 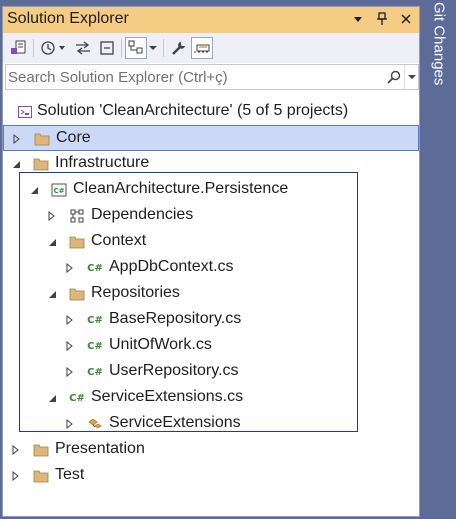 I want to click on wrench-icon, so click(x=178, y=48).